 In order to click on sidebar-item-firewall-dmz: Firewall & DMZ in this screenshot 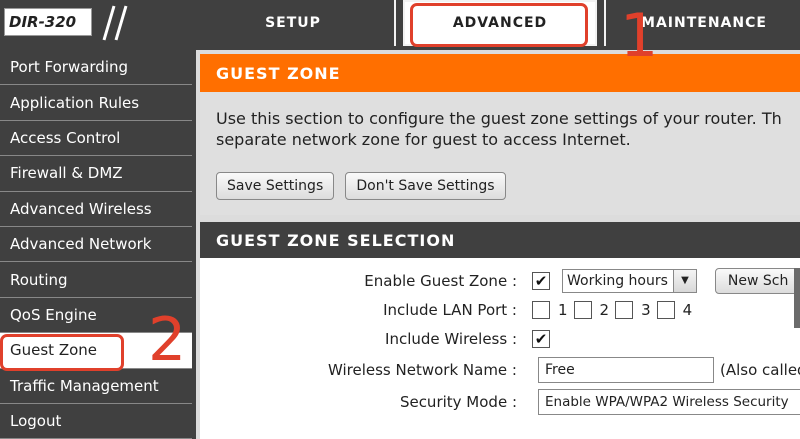, I will do `click(96, 174)`.